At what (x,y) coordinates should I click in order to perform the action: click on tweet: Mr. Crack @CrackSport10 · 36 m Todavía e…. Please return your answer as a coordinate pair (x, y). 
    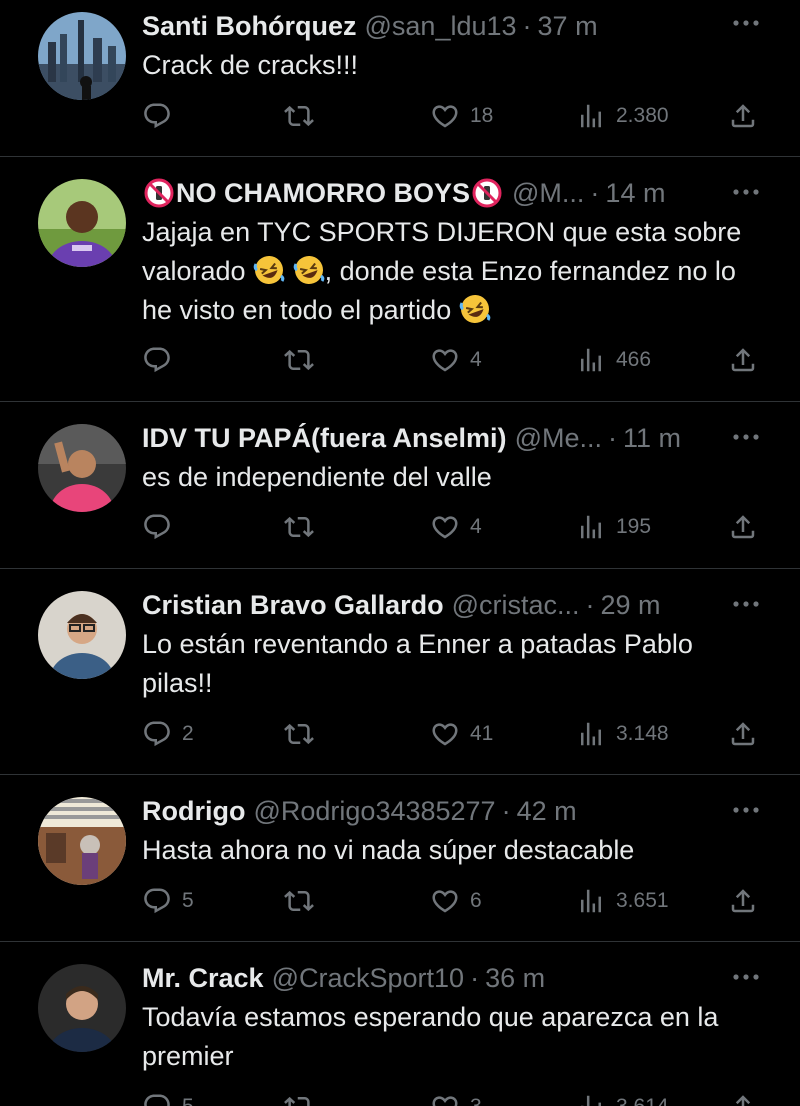
    Looking at the image, I should click on (400, 1024).